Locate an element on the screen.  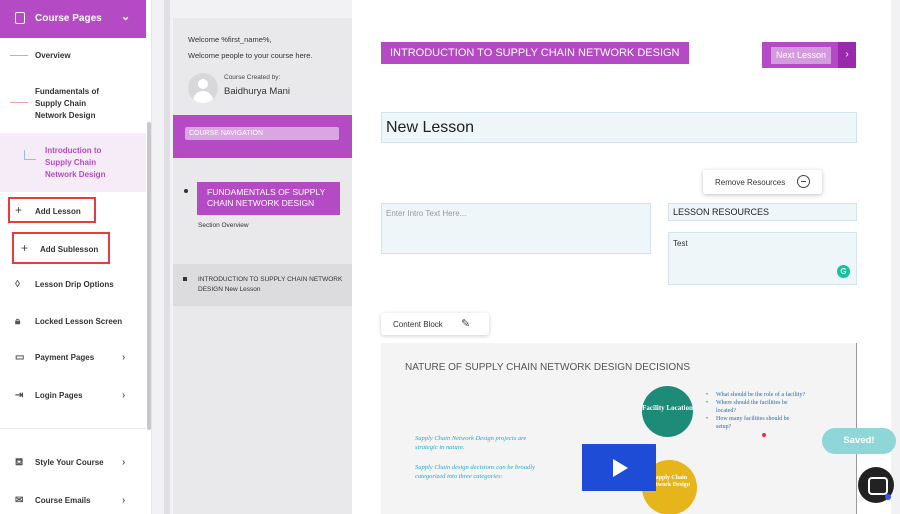
sidebar-scrollbar is located at coordinates (149, 276).